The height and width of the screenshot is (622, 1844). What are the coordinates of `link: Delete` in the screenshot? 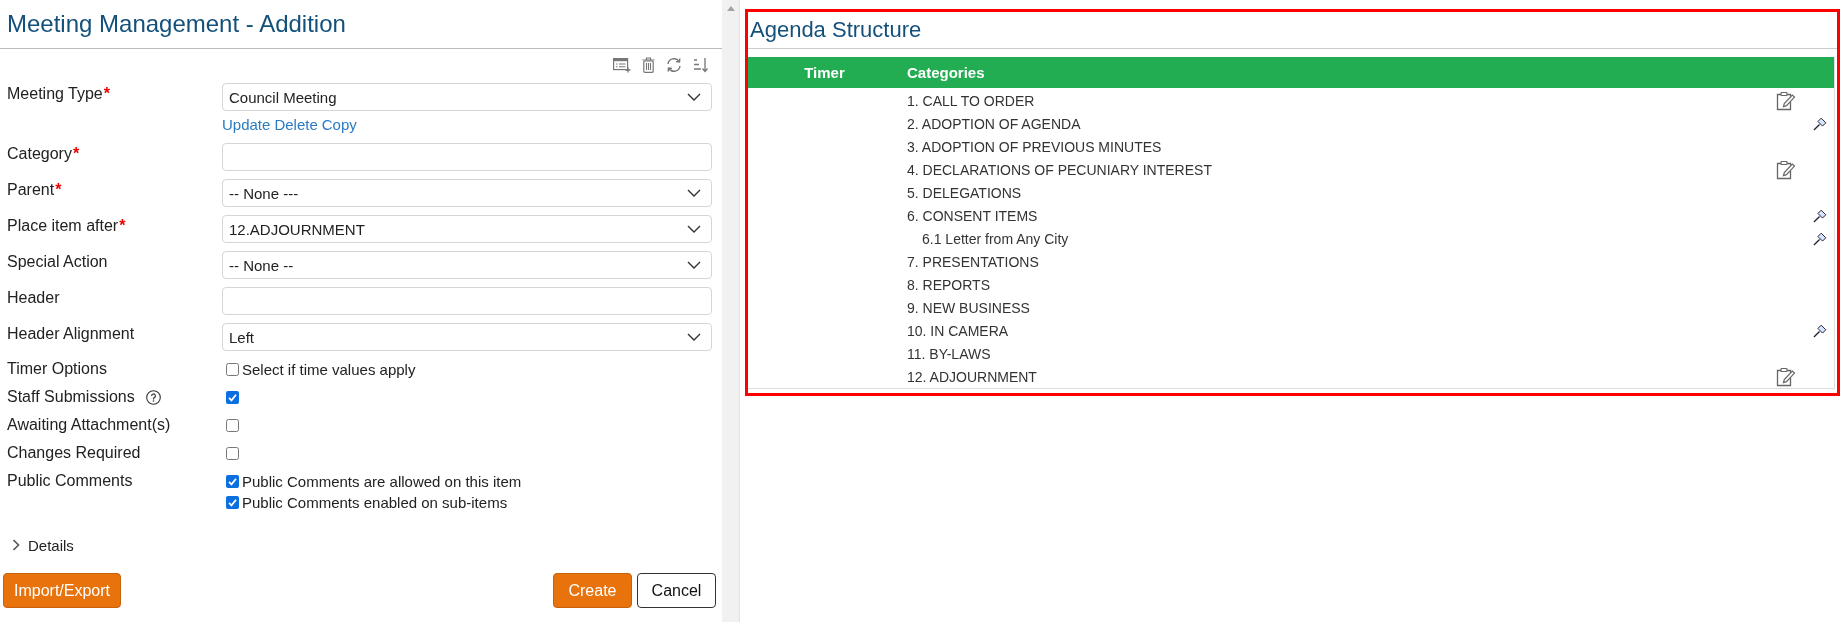 It's located at (296, 125).